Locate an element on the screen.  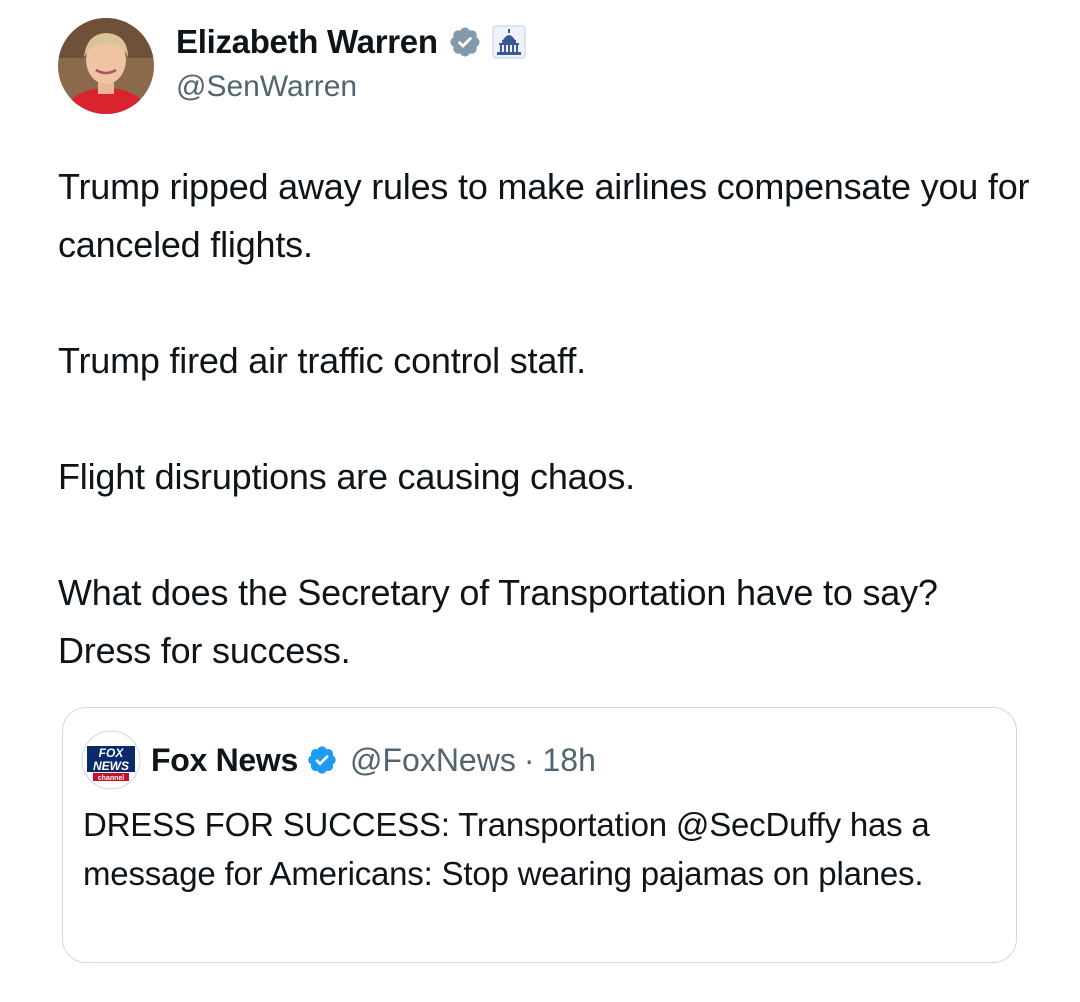
tweet-paragraph: Trump fired air traffic control staff. is located at coordinates (322, 360).